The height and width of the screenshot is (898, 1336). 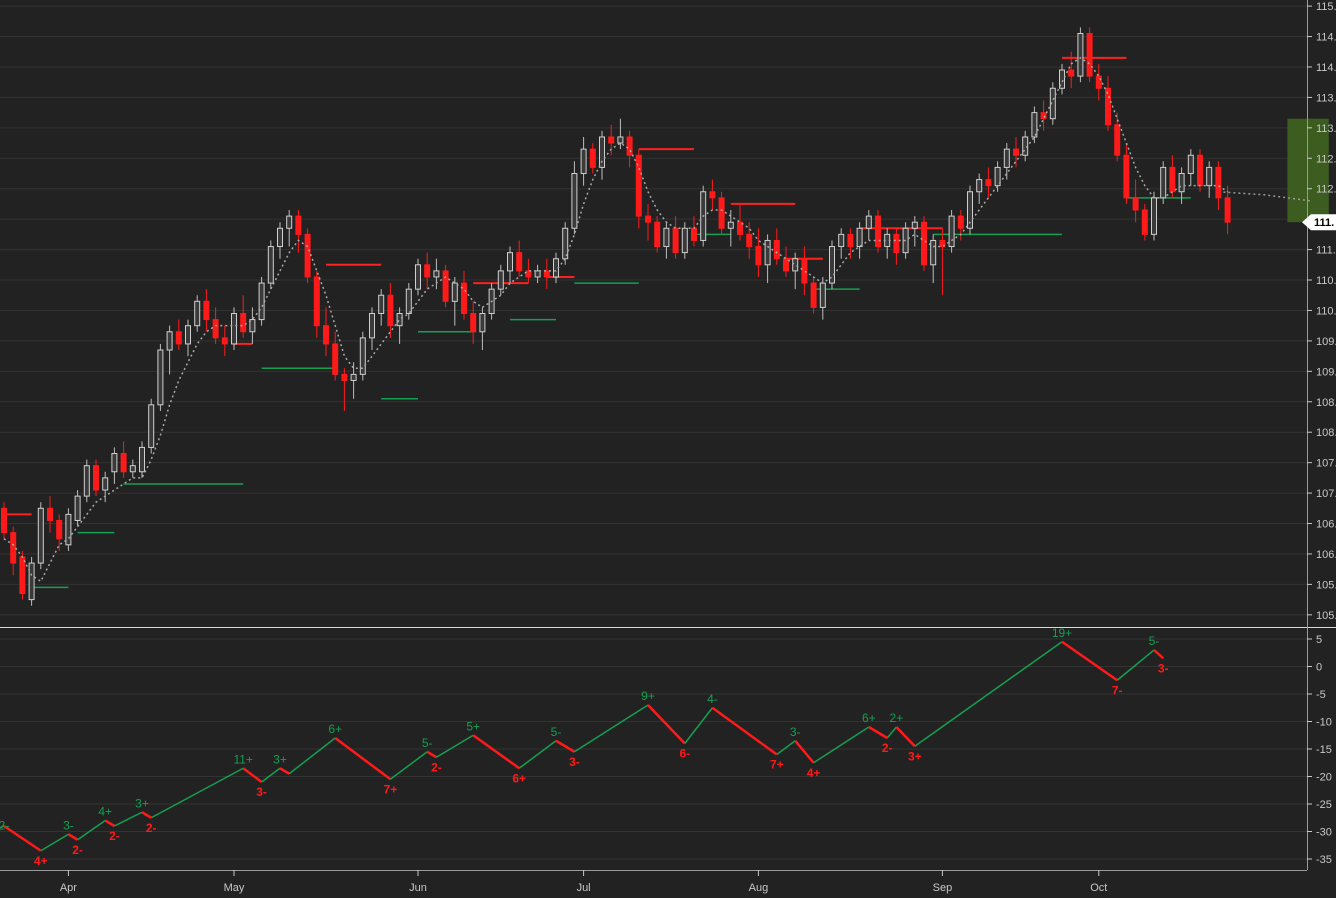 I want to click on last-price-label: 111., so click(x=1324, y=223).